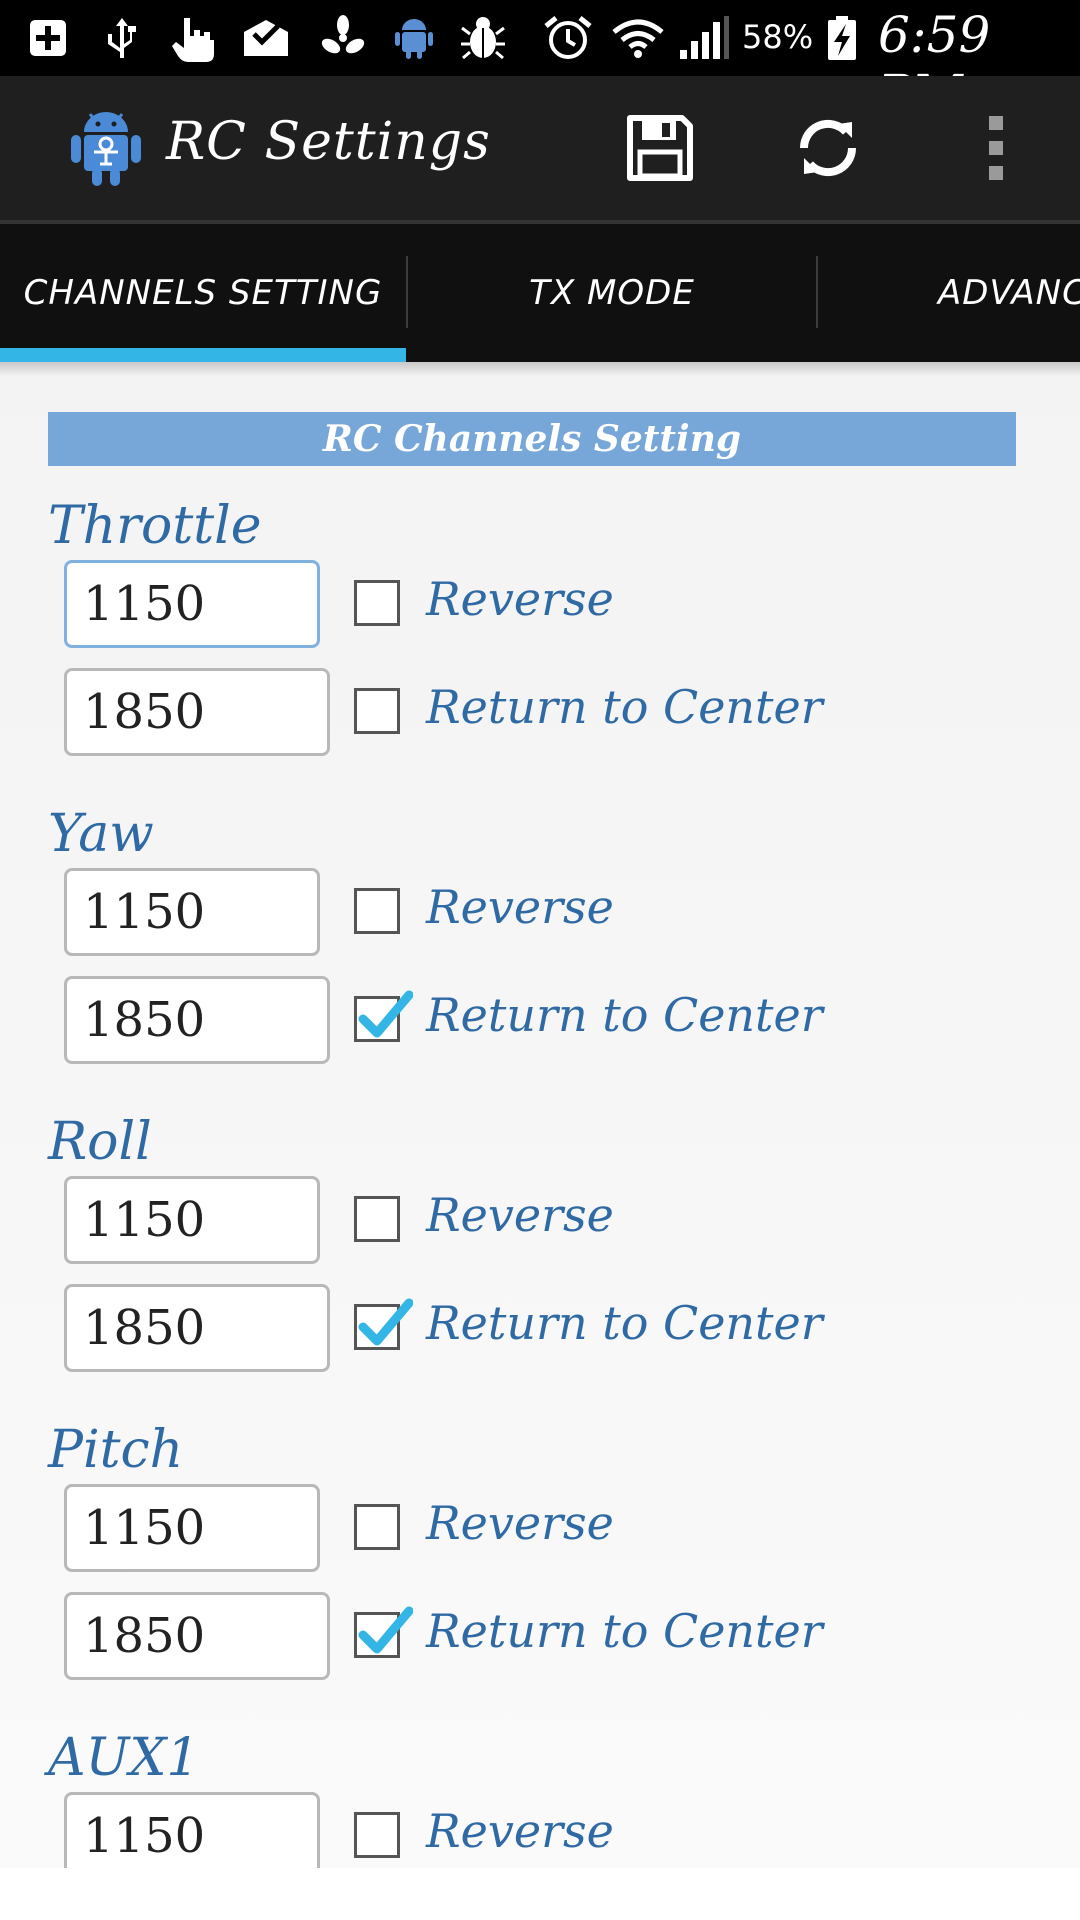  What do you see at coordinates (266, 38) in the screenshot?
I see `mail-check-icon` at bounding box center [266, 38].